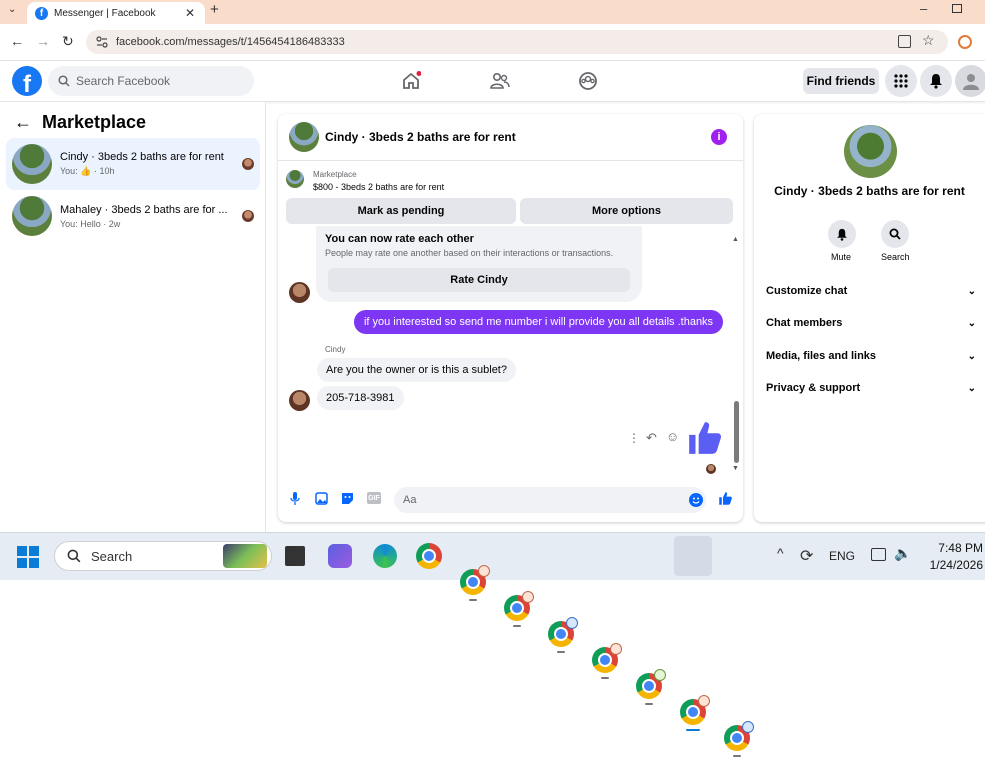 This screenshot has width=985, height=757. Describe the element at coordinates (957, 8) in the screenshot. I see `restore-icon` at that location.